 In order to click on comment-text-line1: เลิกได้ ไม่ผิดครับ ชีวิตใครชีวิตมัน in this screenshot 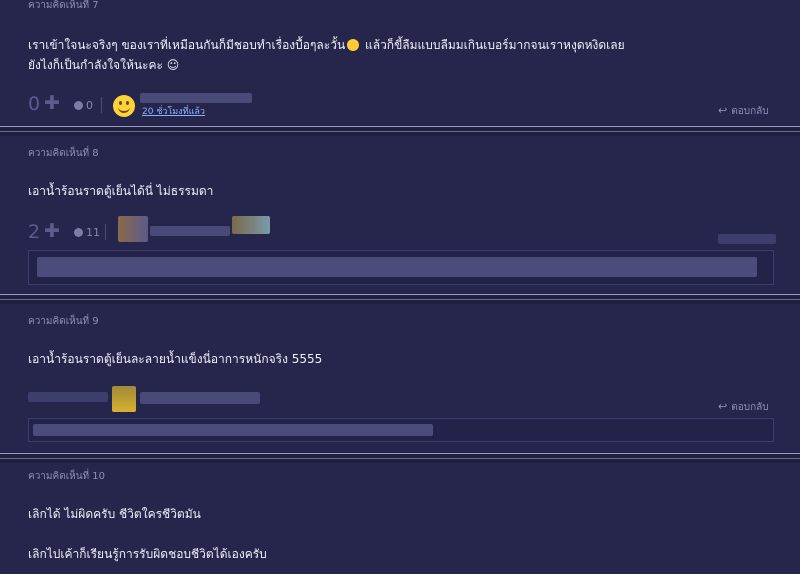, I will do `click(114, 514)`.